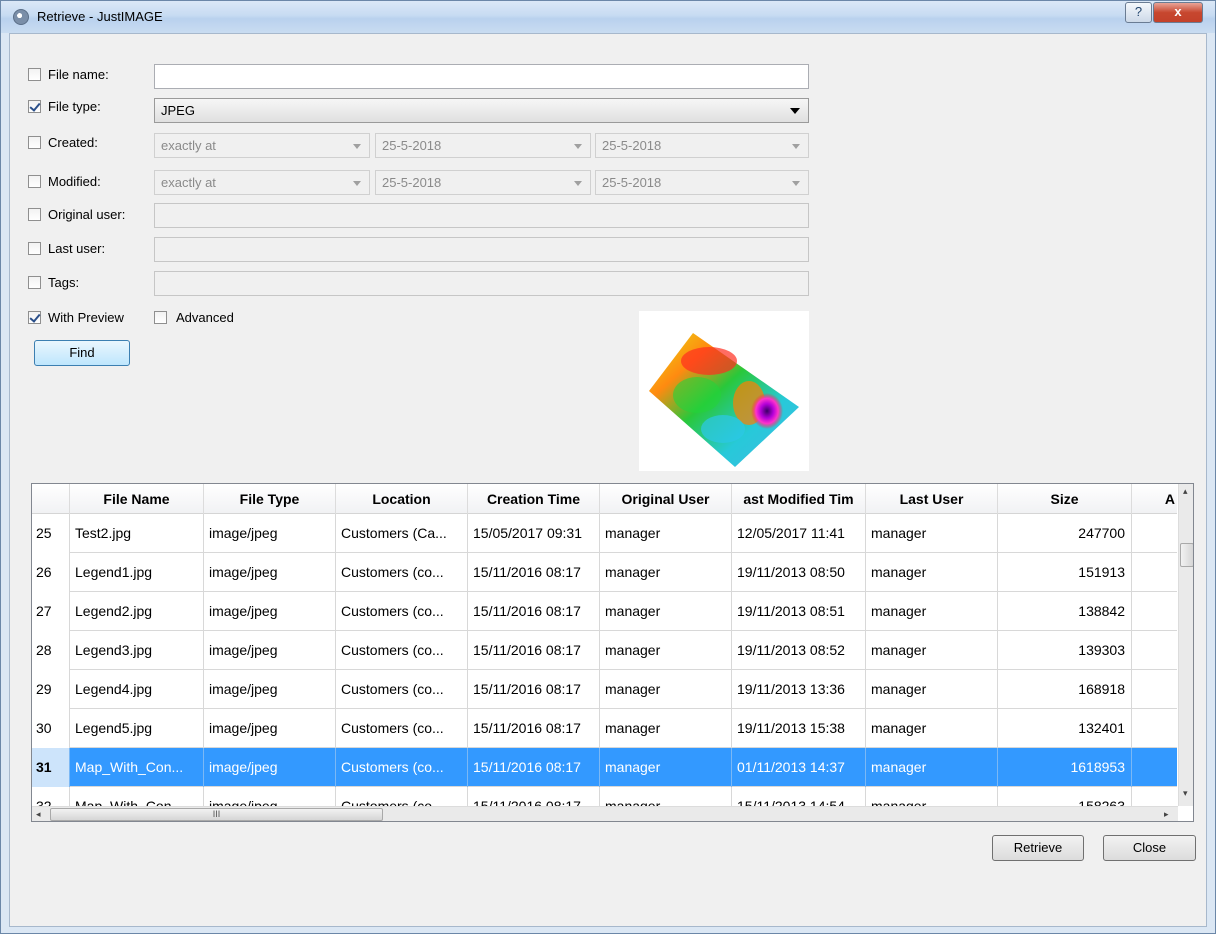  I want to click on title-bar: Retrieve - JustIMAGE ? x, so click(608, 17).